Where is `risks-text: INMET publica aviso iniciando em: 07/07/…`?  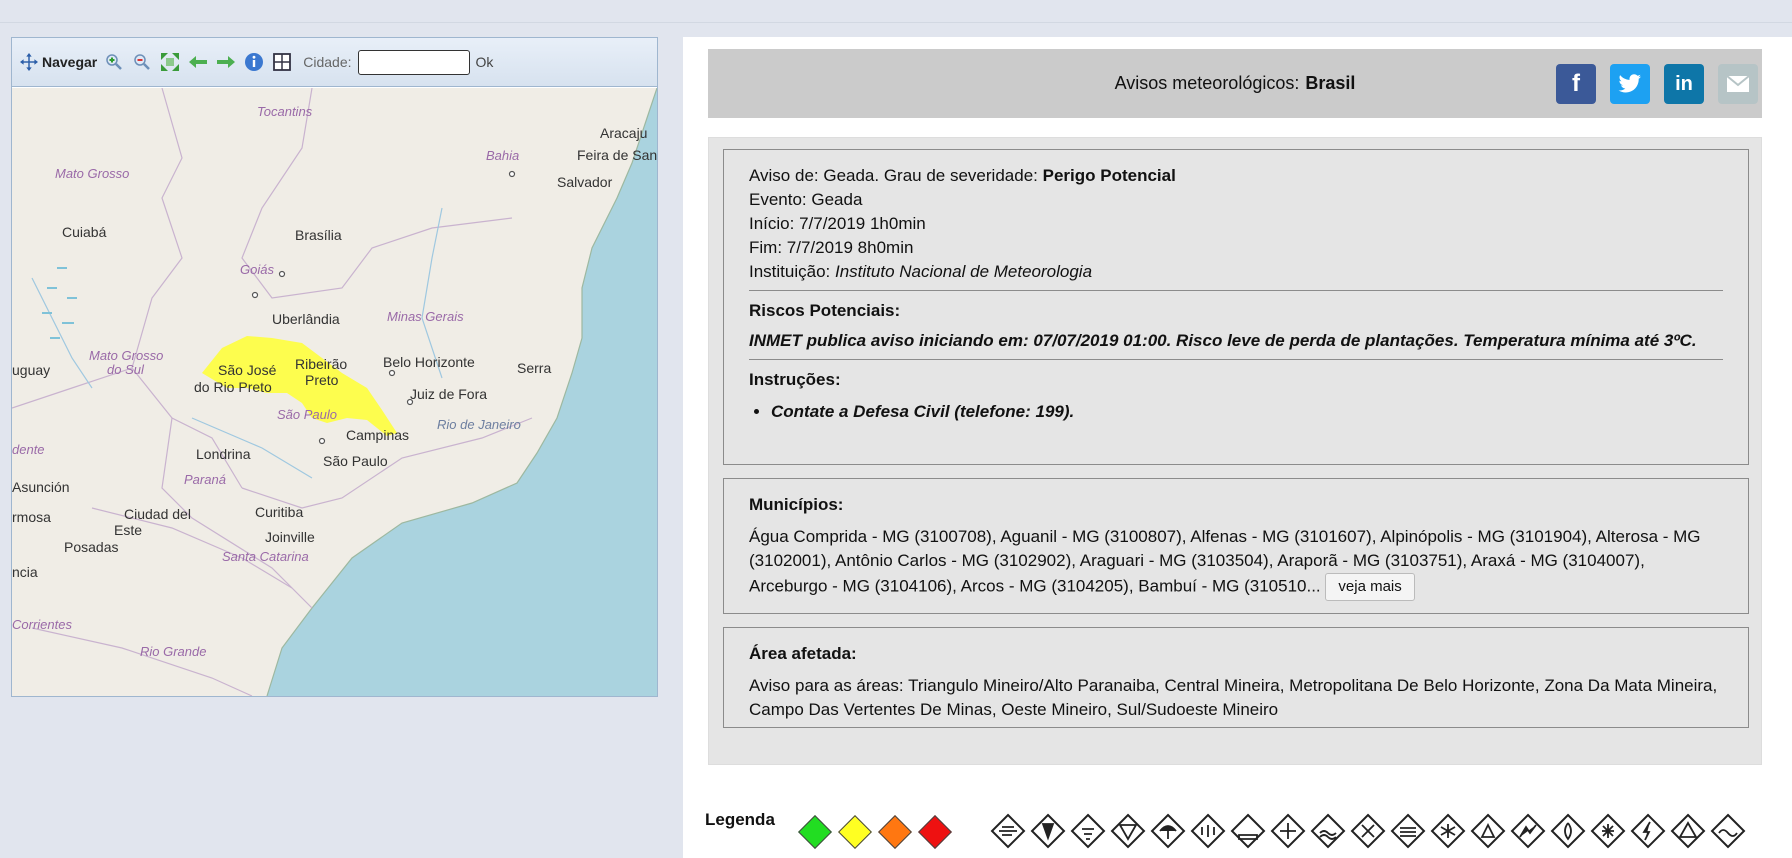 risks-text: INMET publica aviso iniciando em: 07/07/… is located at coordinates (1223, 340).